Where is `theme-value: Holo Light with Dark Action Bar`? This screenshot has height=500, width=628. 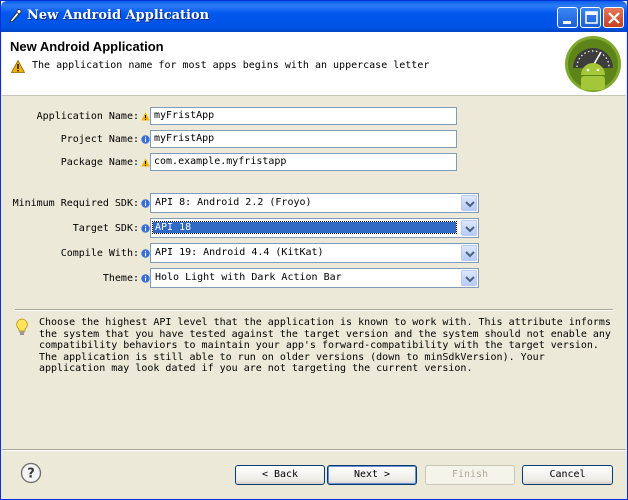
theme-value: Holo Light with Dark Action Bar is located at coordinates (248, 277).